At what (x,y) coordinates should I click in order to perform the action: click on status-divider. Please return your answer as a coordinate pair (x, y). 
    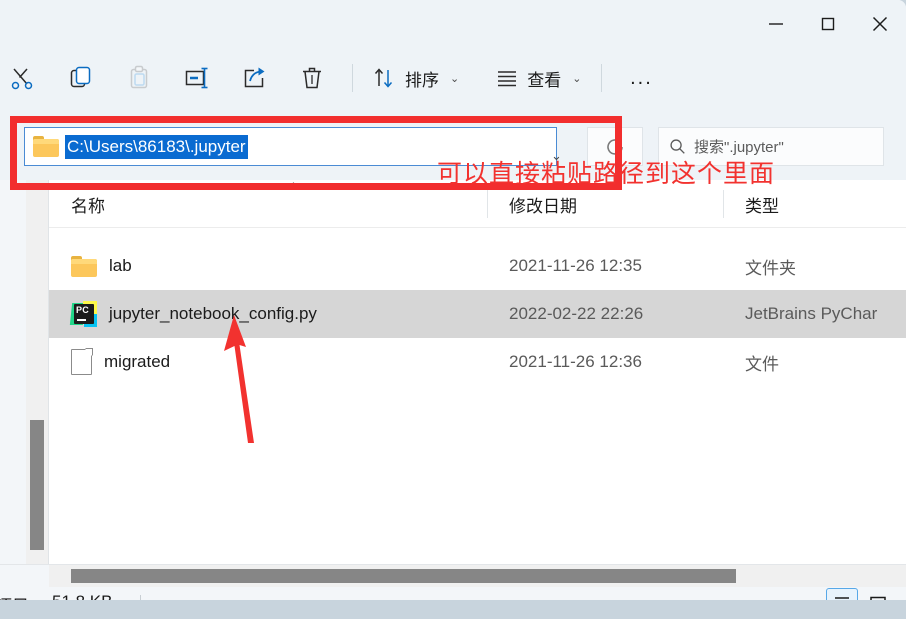
    Looking at the image, I should click on (140, 597).